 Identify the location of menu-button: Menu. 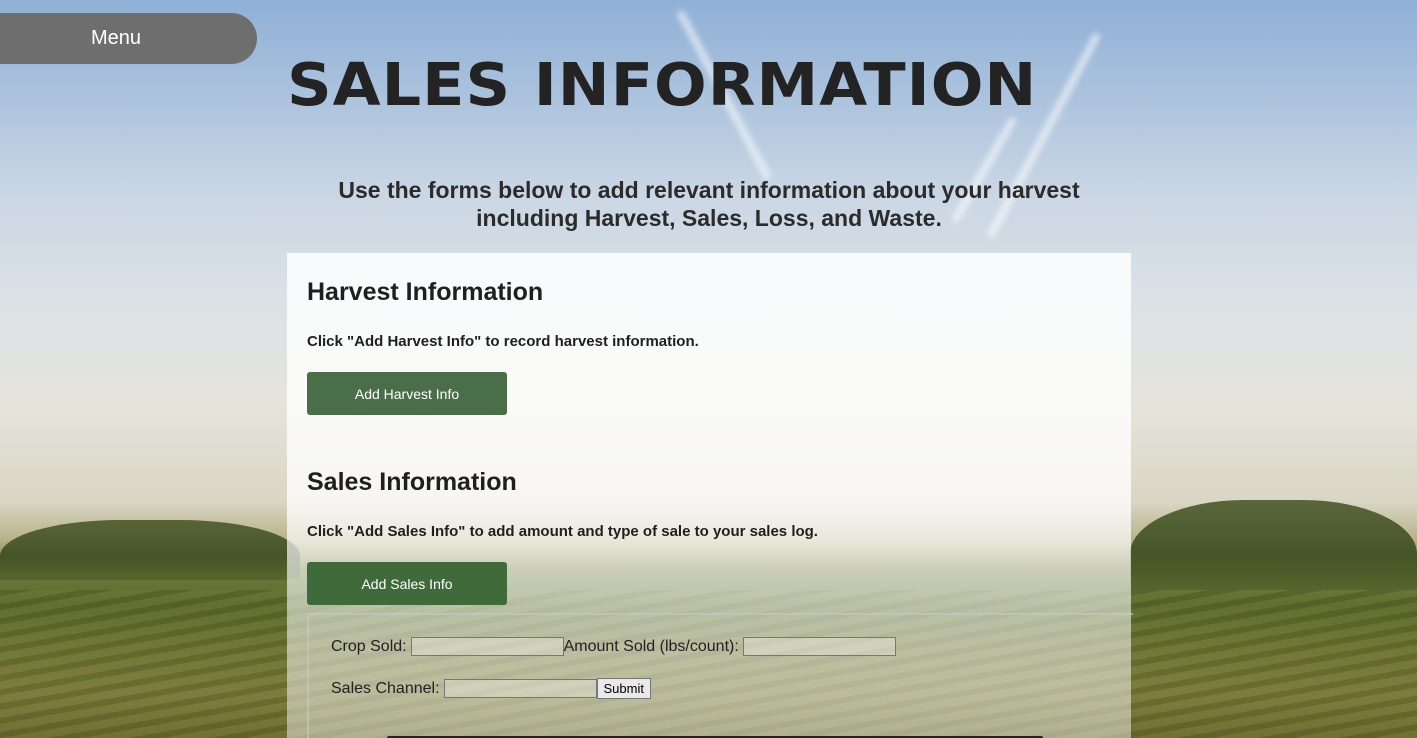
(128, 38).